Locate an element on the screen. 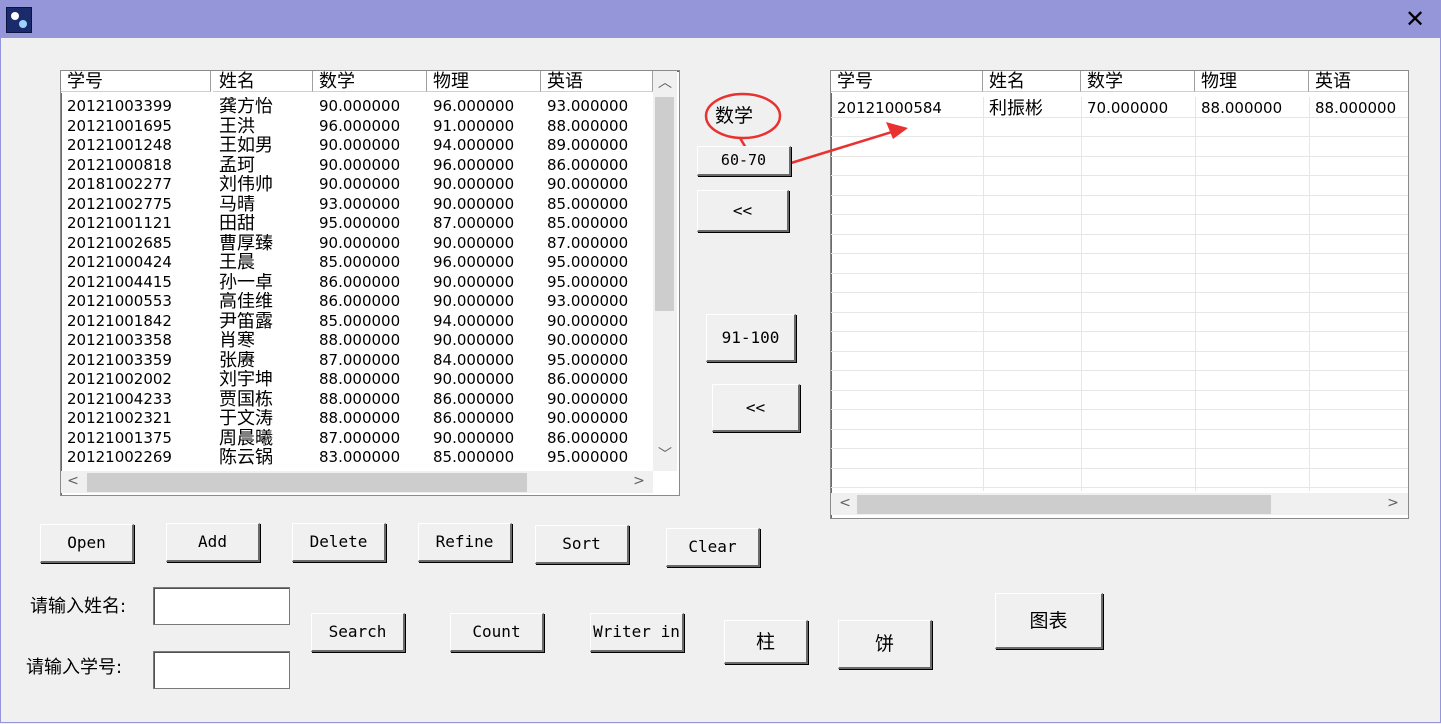 This screenshot has width=1441, height=724. scroll-down-icon: ﹀ is located at coordinates (665, 455).